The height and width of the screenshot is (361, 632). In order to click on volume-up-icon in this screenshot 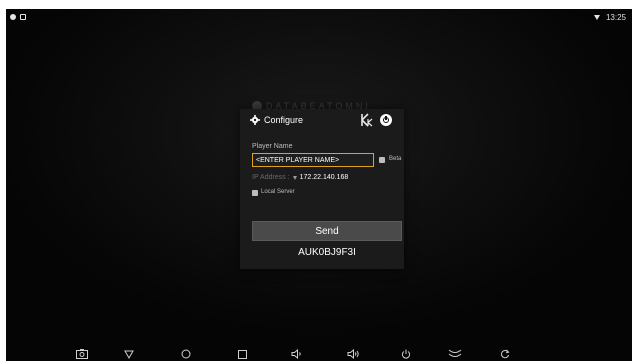, I will do `click(353, 354)`.